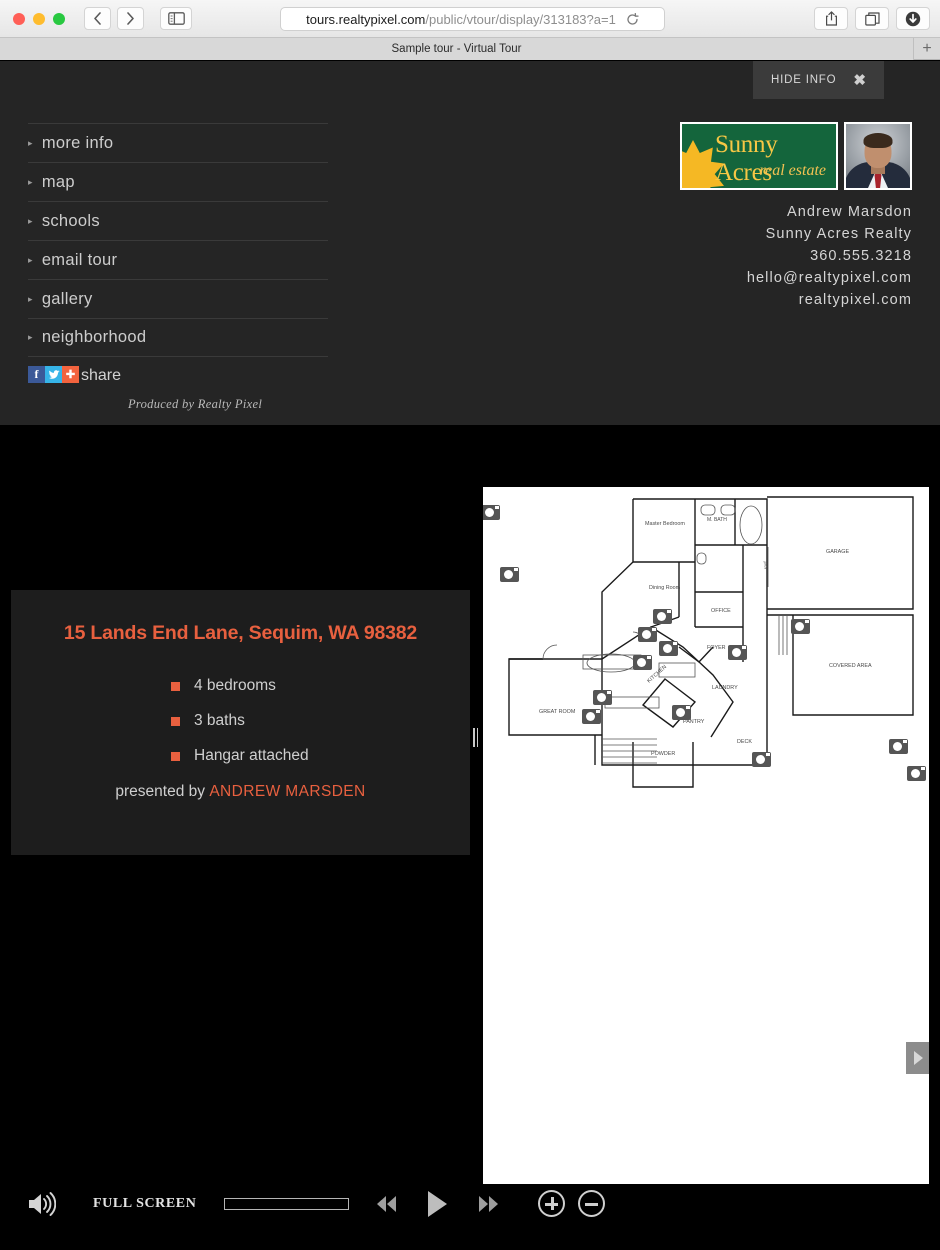 The width and height of the screenshot is (940, 1250). What do you see at coordinates (235, 685) in the screenshot?
I see `feature-label: 4 bedrooms` at bounding box center [235, 685].